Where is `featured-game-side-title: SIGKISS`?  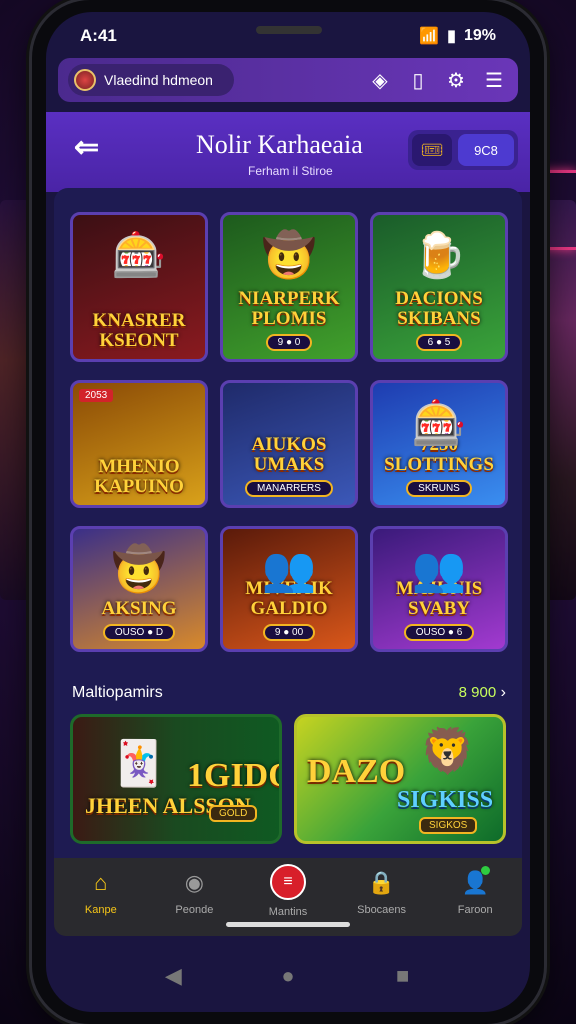 featured-game-side-title: SIGKISS is located at coordinates (445, 800).